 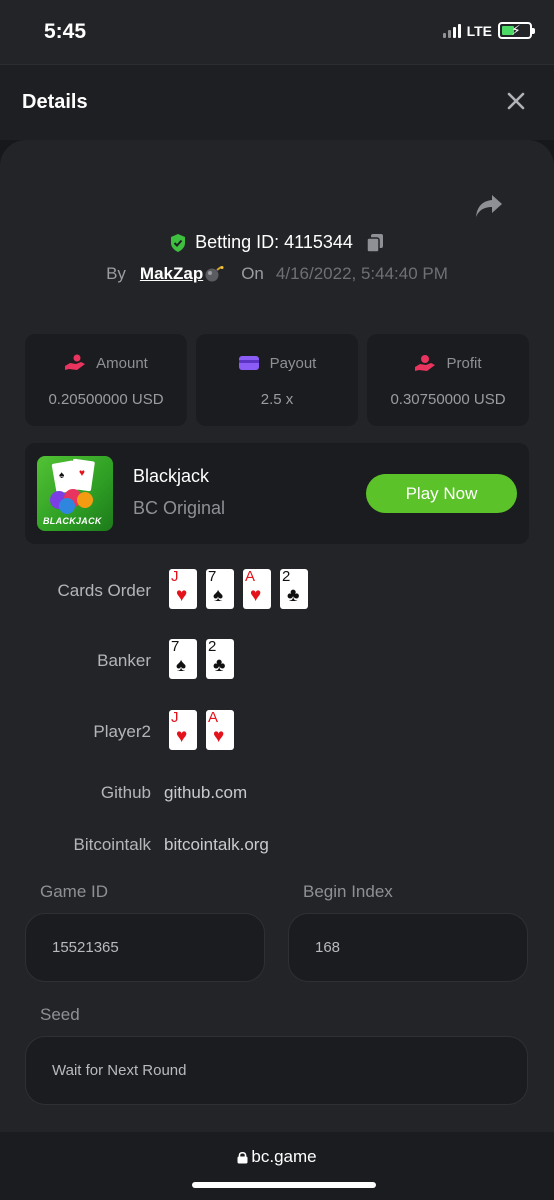 I want to click on seed-field: Wait for Next Round, so click(x=276, y=1070).